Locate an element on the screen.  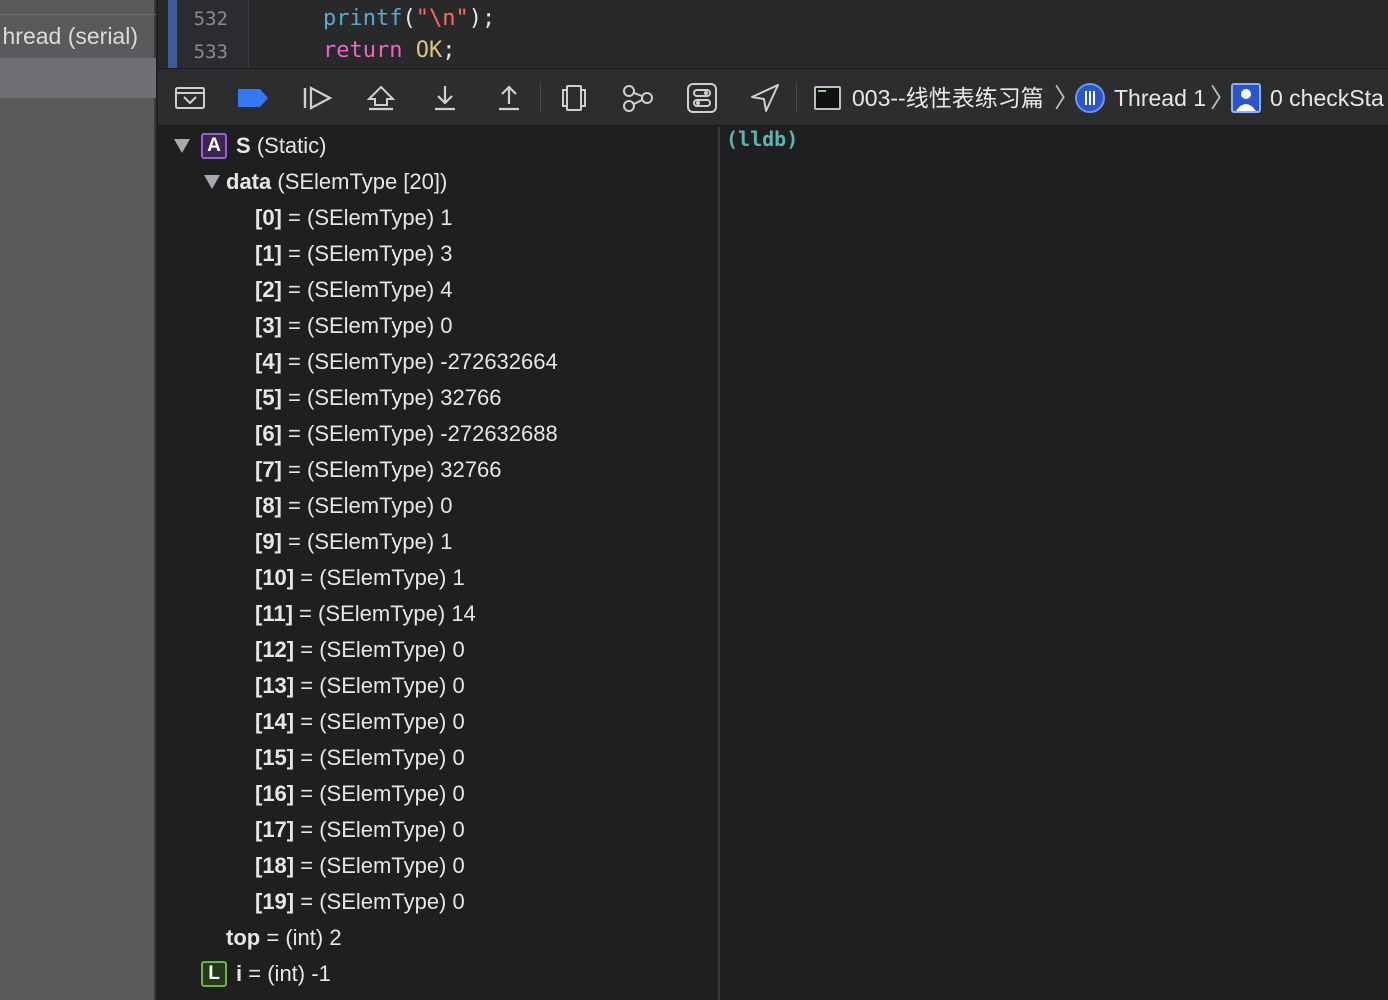
hide-debug-area-button is located at coordinates (190, 98).